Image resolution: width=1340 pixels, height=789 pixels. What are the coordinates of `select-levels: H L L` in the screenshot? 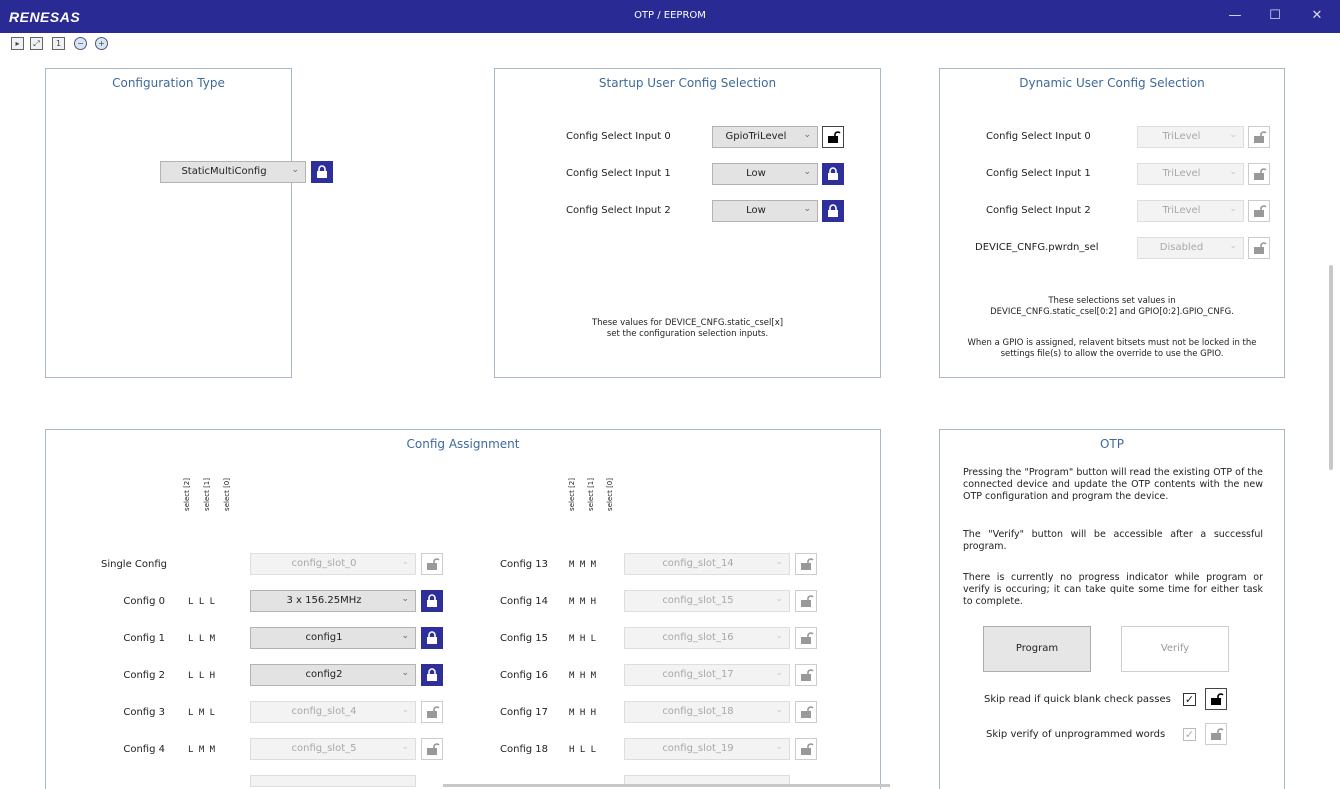 It's located at (583, 750).